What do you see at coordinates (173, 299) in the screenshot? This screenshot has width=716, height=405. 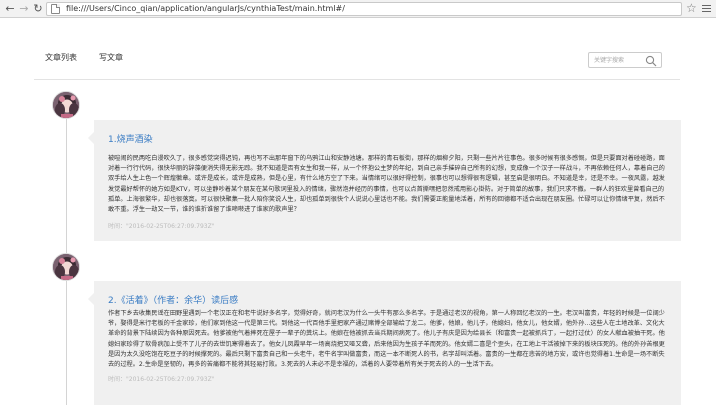 I see `article-title: 2.《活着》（作者：余华）读后感` at bounding box center [173, 299].